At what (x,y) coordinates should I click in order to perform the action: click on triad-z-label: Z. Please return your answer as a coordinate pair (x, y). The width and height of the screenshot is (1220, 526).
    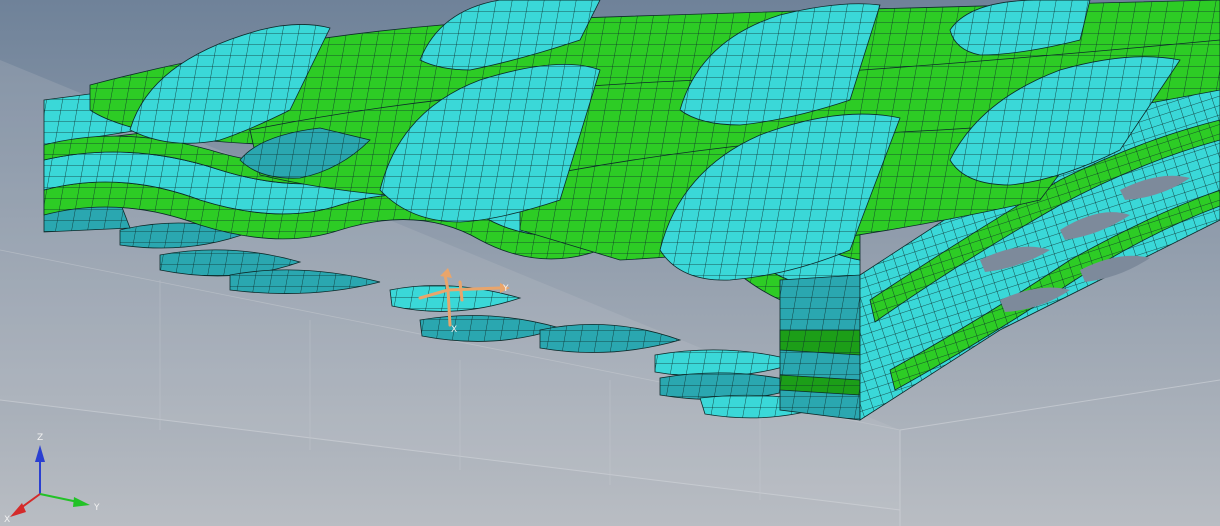
    Looking at the image, I should click on (40, 438).